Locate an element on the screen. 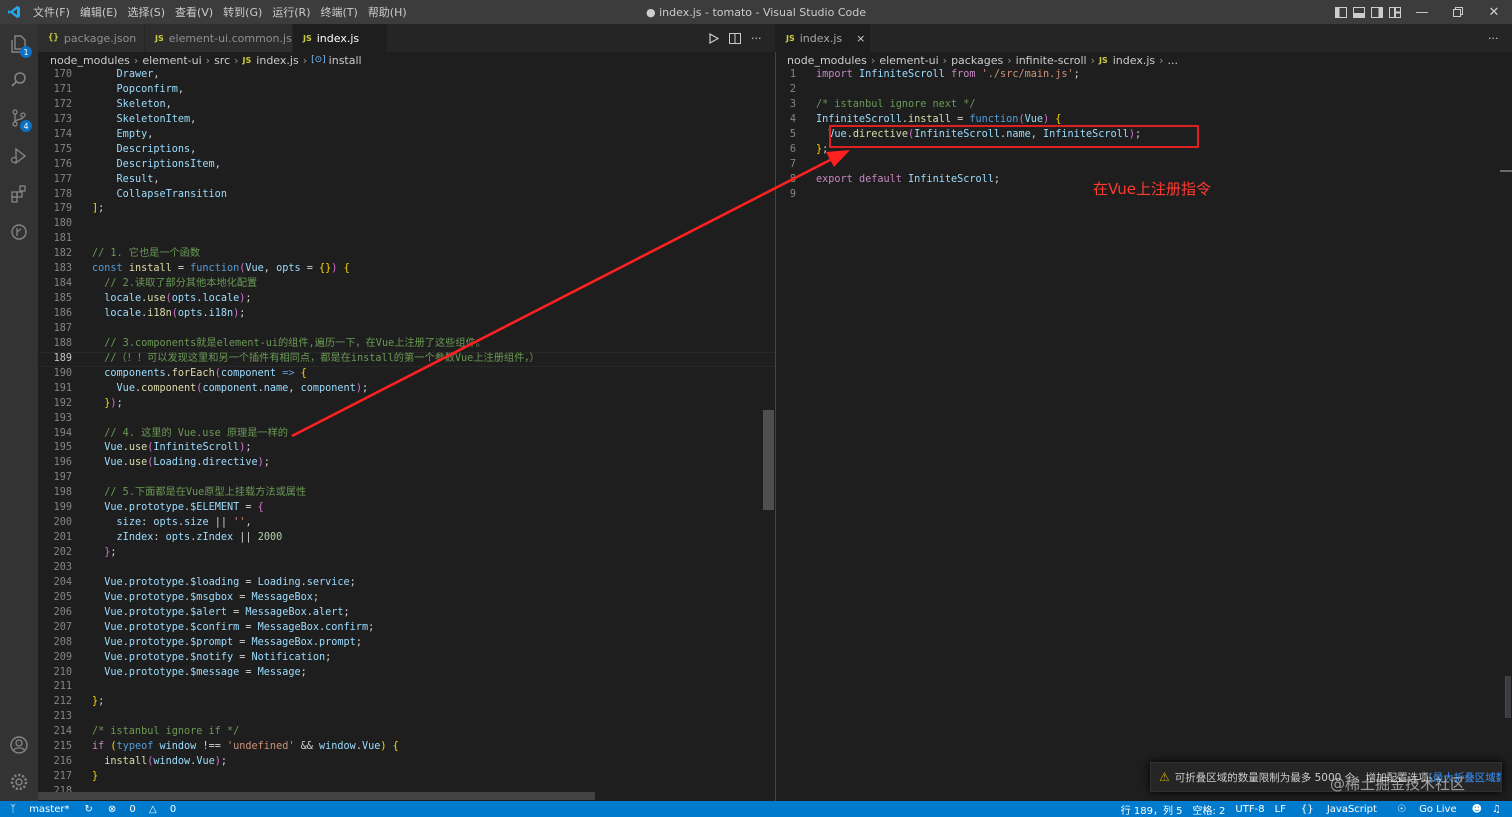 The height and width of the screenshot is (817, 1512). menu-go: 转到(G) is located at coordinates (242, 12).